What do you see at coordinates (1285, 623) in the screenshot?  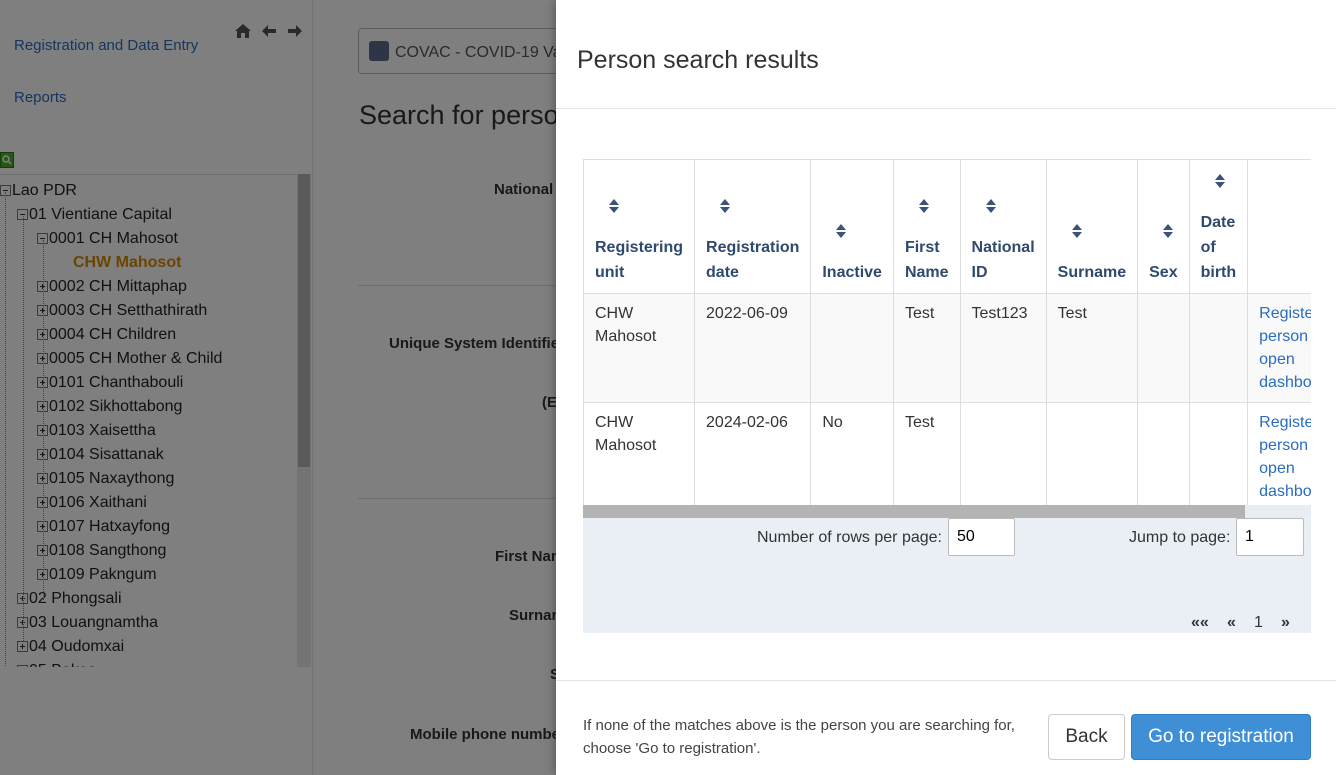 I see `next-page-link: »` at bounding box center [1285, 623].